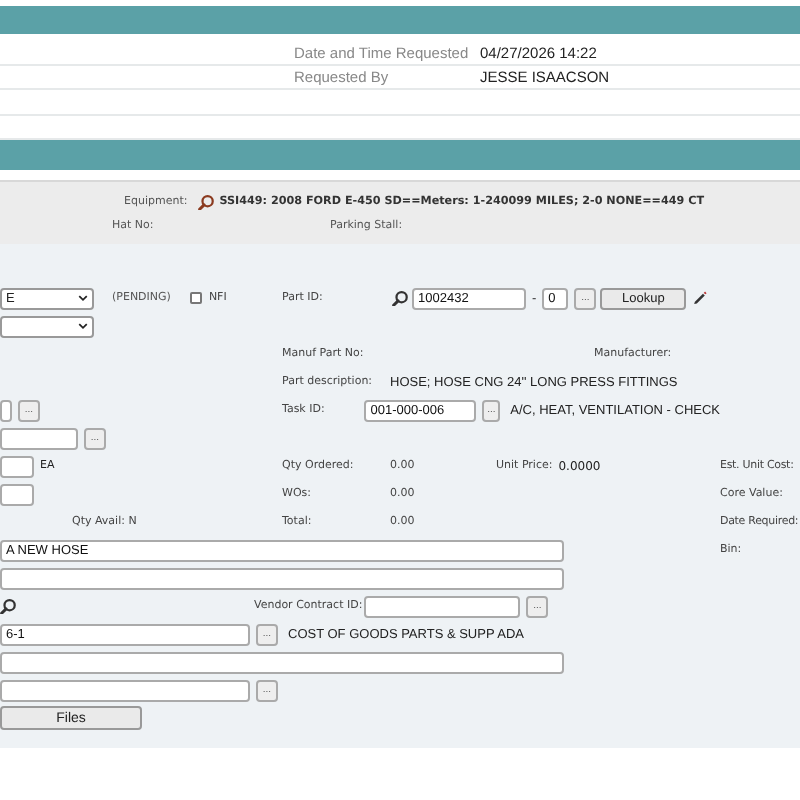 The width and height of the screenshot is (800, 800). I want to click on dropdown, so click(47, 326).